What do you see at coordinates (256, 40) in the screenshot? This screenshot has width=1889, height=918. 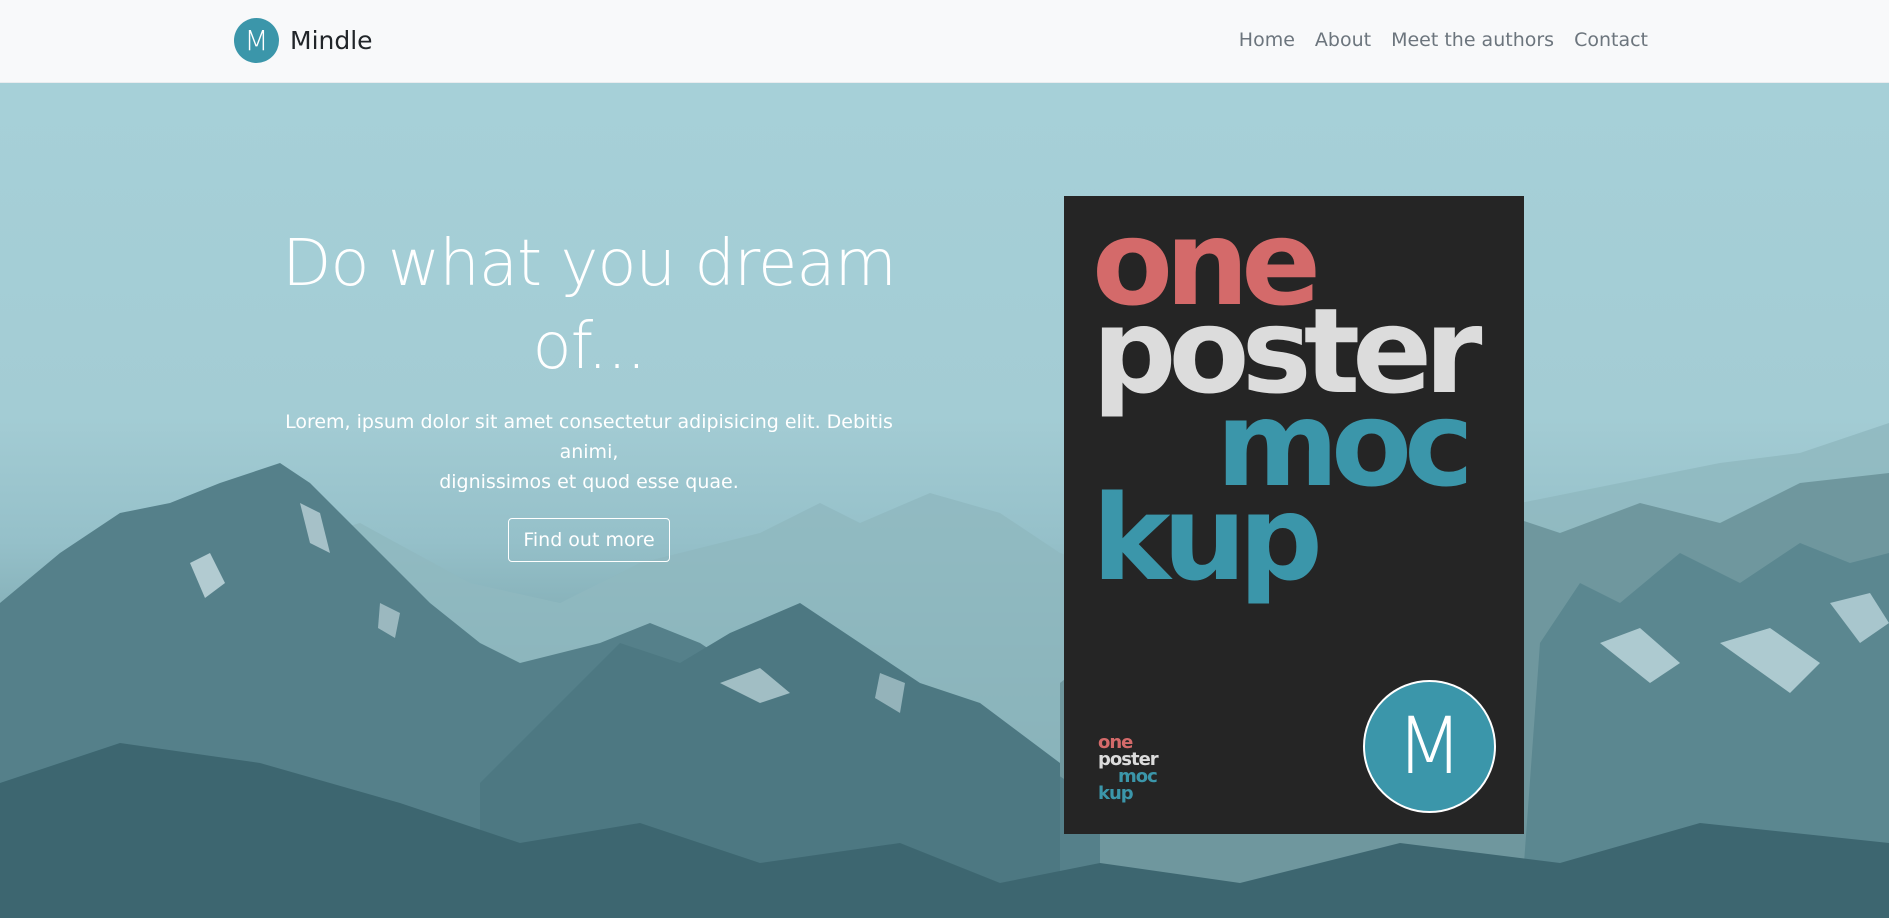 I see `brand-logo-icon: M` at bounding box center [256, 40].